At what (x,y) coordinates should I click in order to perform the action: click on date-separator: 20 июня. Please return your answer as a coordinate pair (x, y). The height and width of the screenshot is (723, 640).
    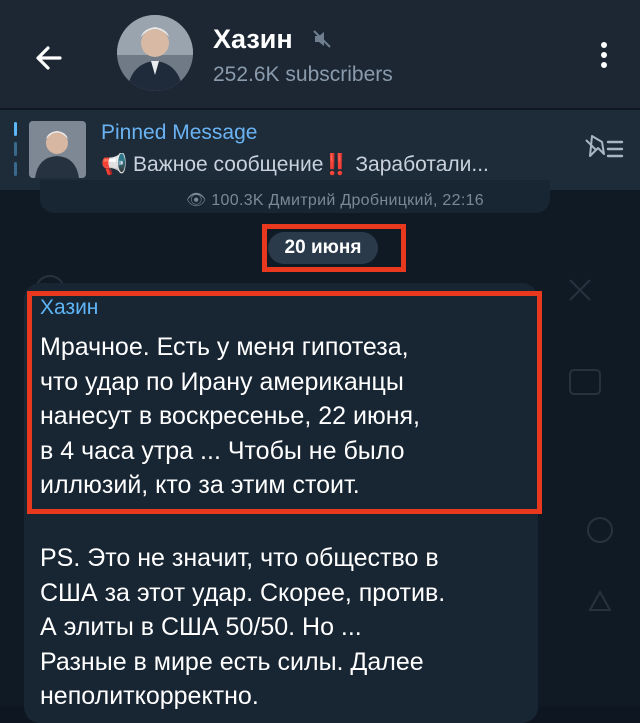
    Looking at the image, I should click on (323, 248).